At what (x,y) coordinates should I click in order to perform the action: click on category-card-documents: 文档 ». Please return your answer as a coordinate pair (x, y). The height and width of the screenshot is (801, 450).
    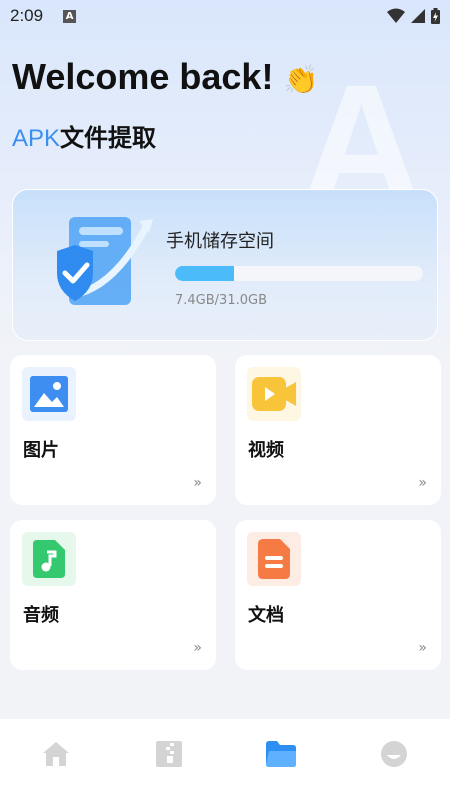
    Looking at the image, I should click on (338, 595).